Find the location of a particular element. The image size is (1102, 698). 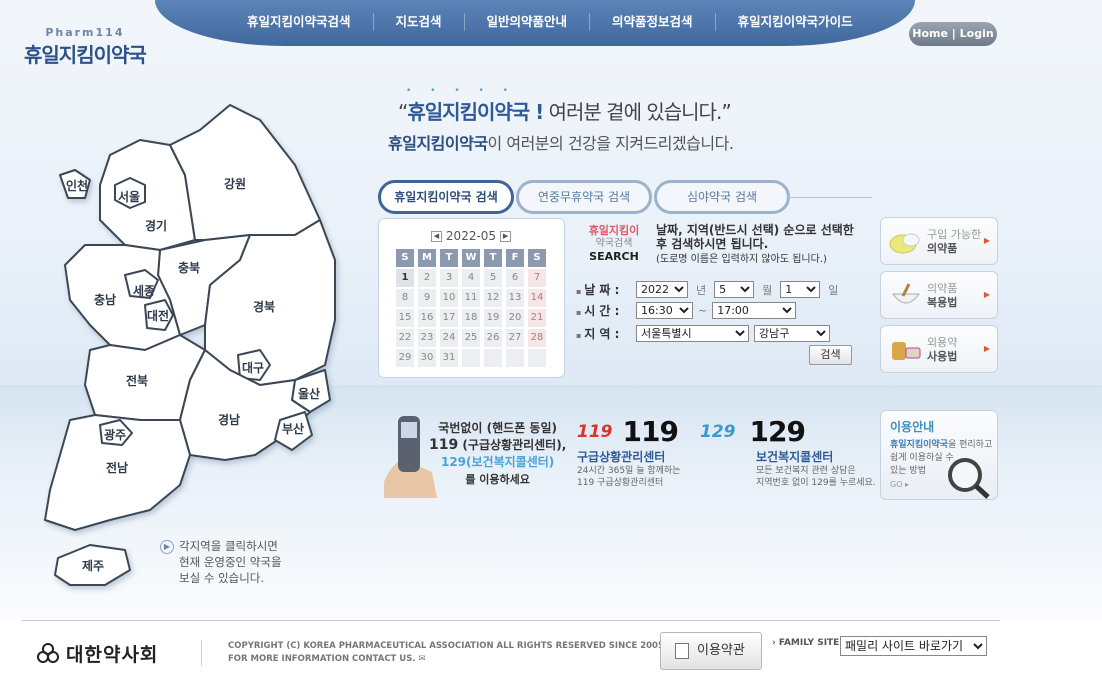

calendar-day: 25 is located at coordinates (471, 338).